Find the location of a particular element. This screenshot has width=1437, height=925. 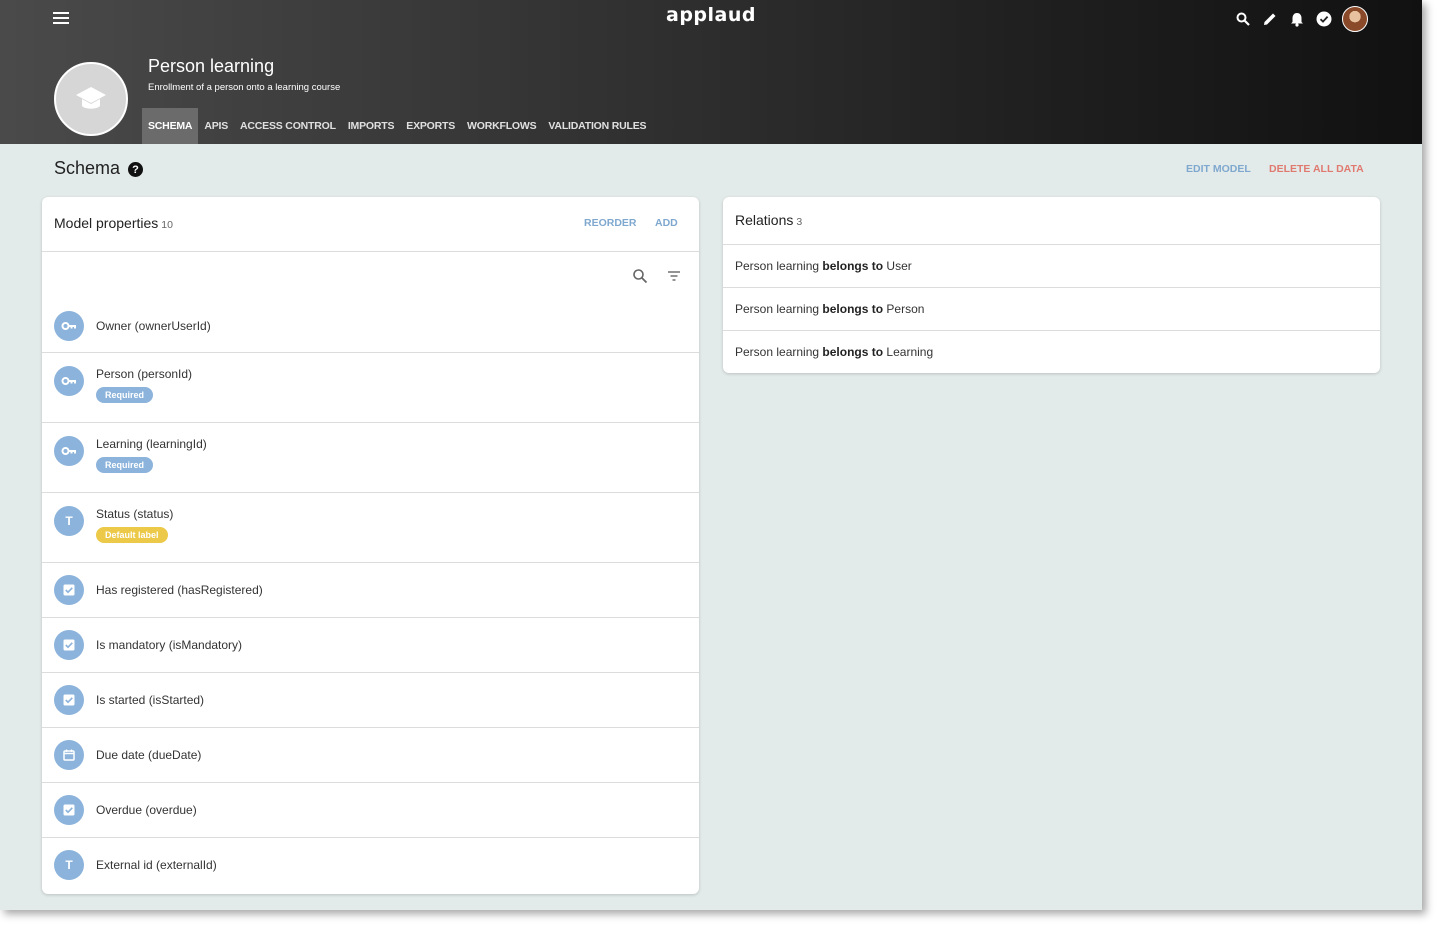

property-row-is-mandatory: Is mandatory (isMandatory) is located at coordinates (370, 645).